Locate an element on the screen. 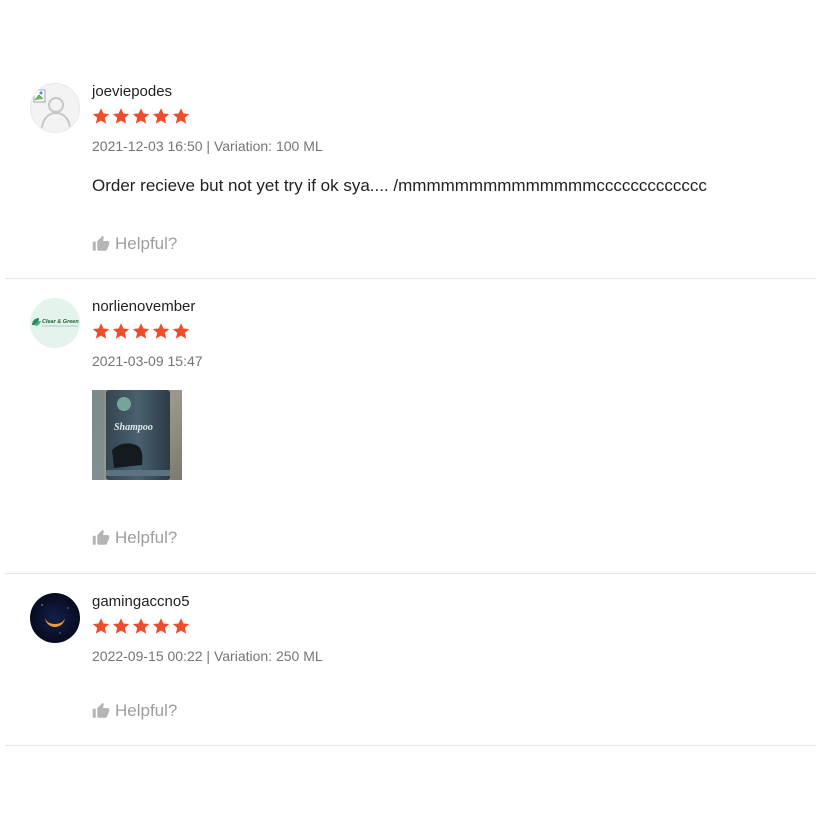 This screenshot has width=816, height=816. crescent-moon-icon is located at coordinates (55, 619).